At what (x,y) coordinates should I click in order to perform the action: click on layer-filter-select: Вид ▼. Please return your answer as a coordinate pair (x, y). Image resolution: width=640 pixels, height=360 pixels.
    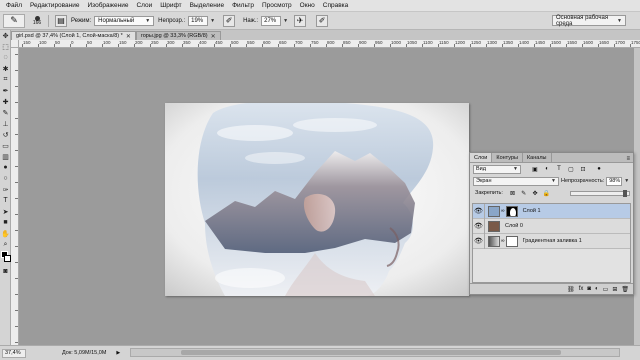
    Looking at the image, I should click on (497, 169).